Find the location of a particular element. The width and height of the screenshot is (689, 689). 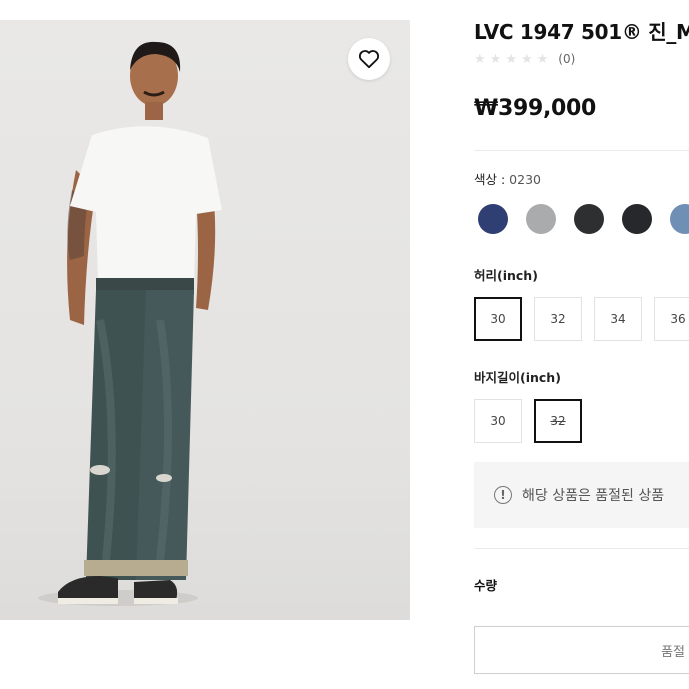

review-count: (0) is located at coordinates (566, 59).